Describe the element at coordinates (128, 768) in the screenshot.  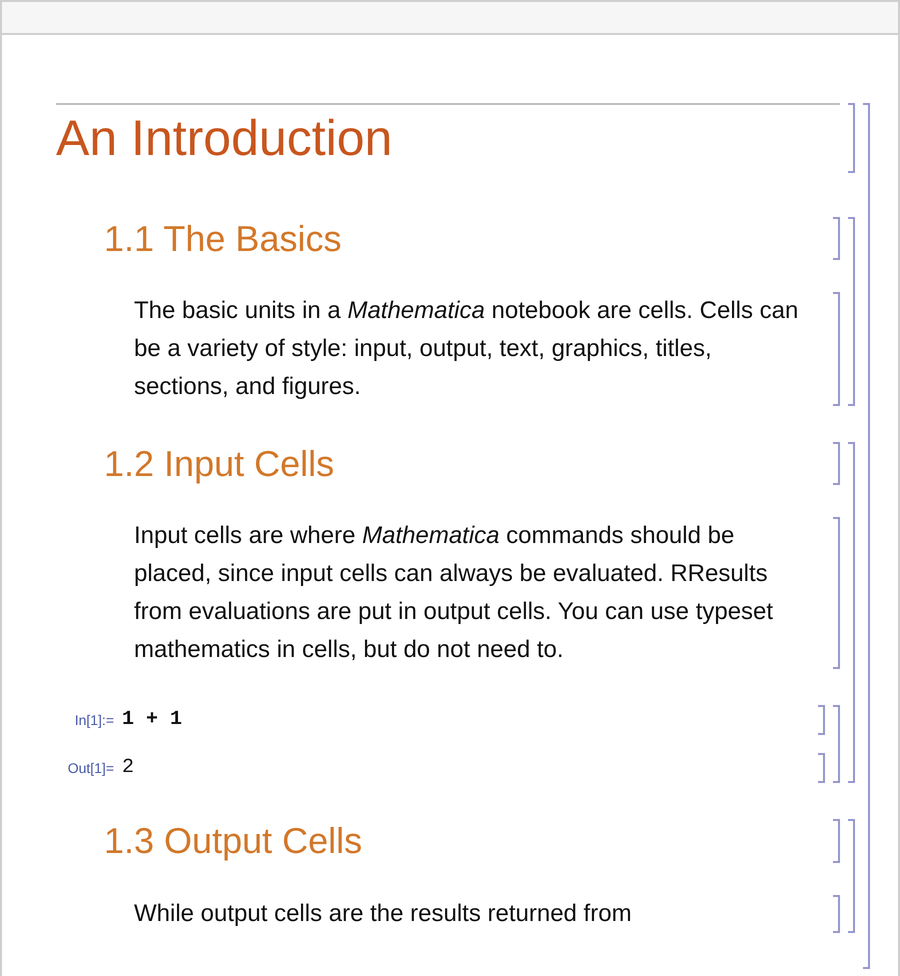
I see `output-value: 2` at that location.